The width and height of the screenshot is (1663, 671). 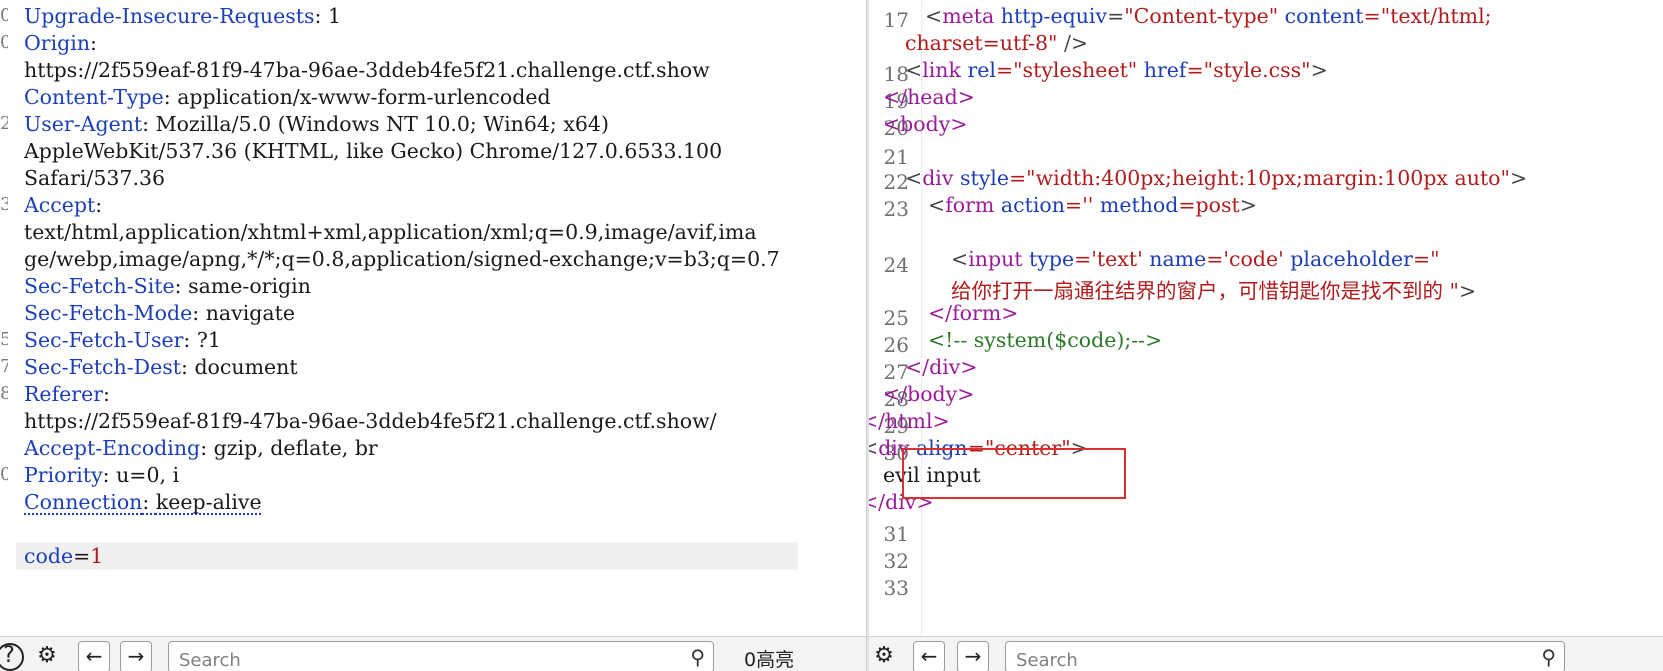 I want to click on gutter-mark: 5, so click(x=4, y=339).